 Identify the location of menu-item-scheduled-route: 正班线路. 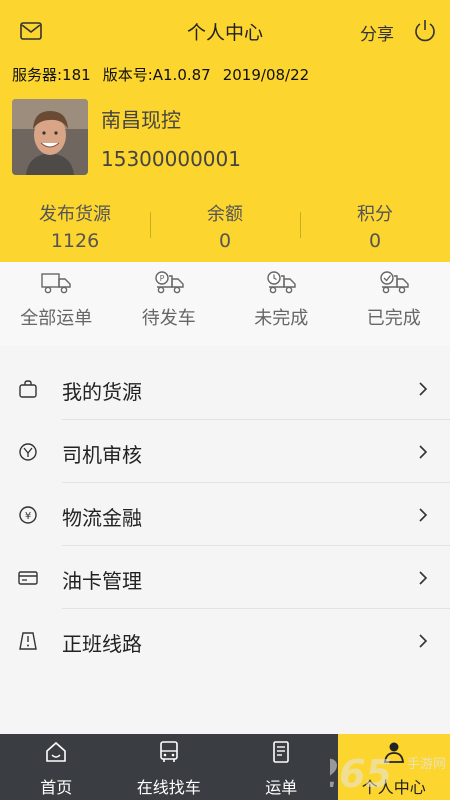
(225, 640).